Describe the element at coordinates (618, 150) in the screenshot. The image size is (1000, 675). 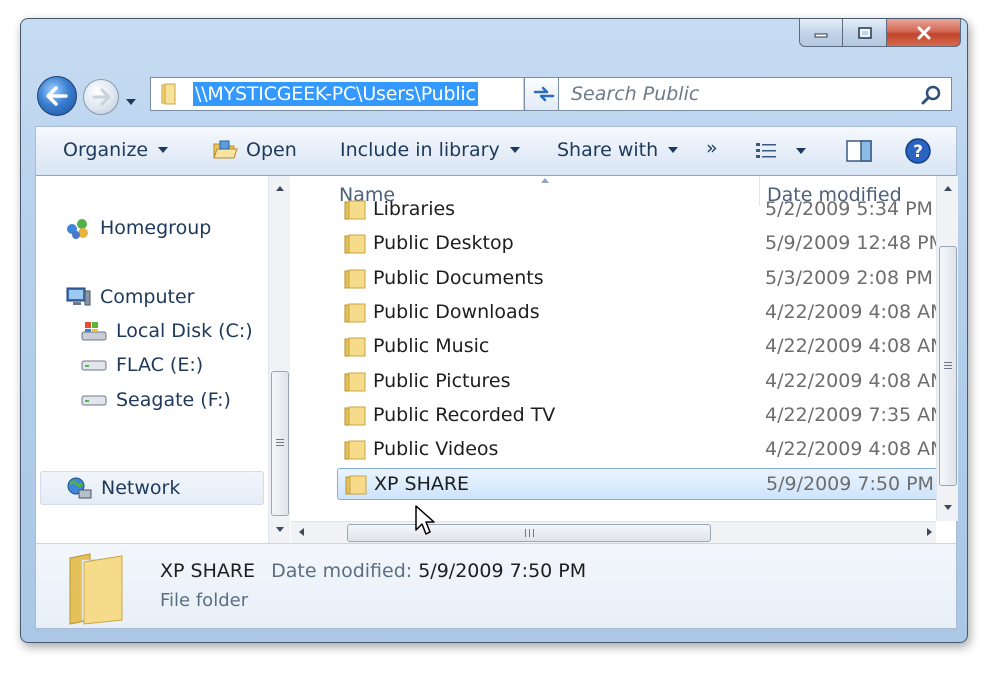
I see `share-with-button: Share with` at that location.